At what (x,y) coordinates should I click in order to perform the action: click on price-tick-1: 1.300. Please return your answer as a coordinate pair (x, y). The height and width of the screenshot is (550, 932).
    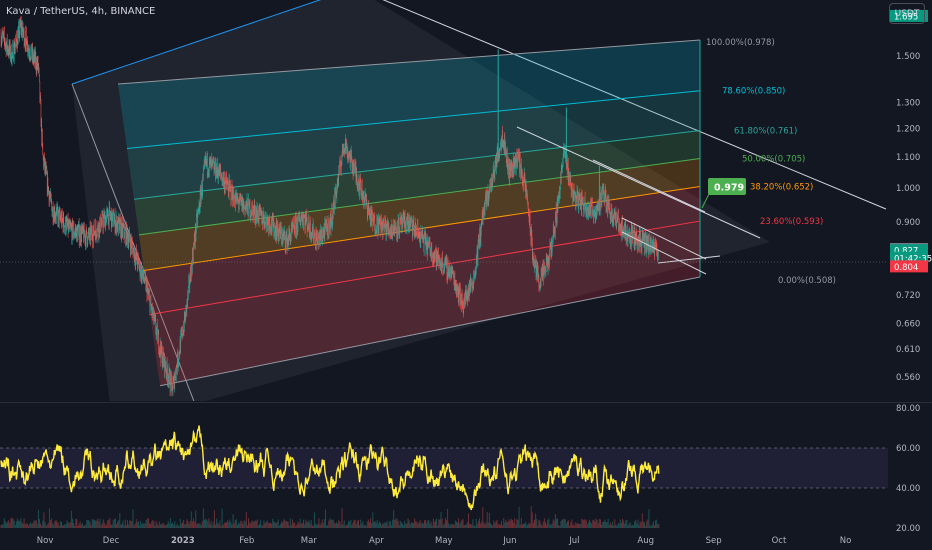
    Looking at the image, I should click on (908, 103).